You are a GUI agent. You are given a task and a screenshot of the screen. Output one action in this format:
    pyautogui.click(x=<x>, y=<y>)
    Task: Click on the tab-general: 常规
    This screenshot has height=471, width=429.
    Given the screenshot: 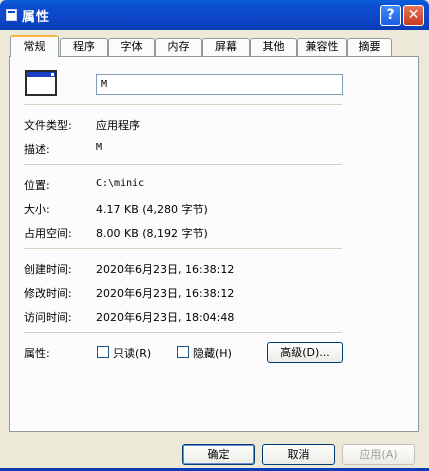 What is the action you would take?
    pyautogui.click(x=34, y=46)
    